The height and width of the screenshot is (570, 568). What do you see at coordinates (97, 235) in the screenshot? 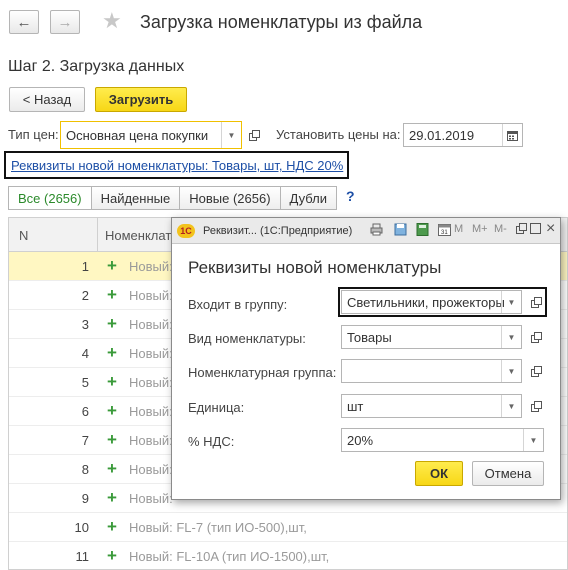
I see `column-divider` at bounding box center [97, 235].